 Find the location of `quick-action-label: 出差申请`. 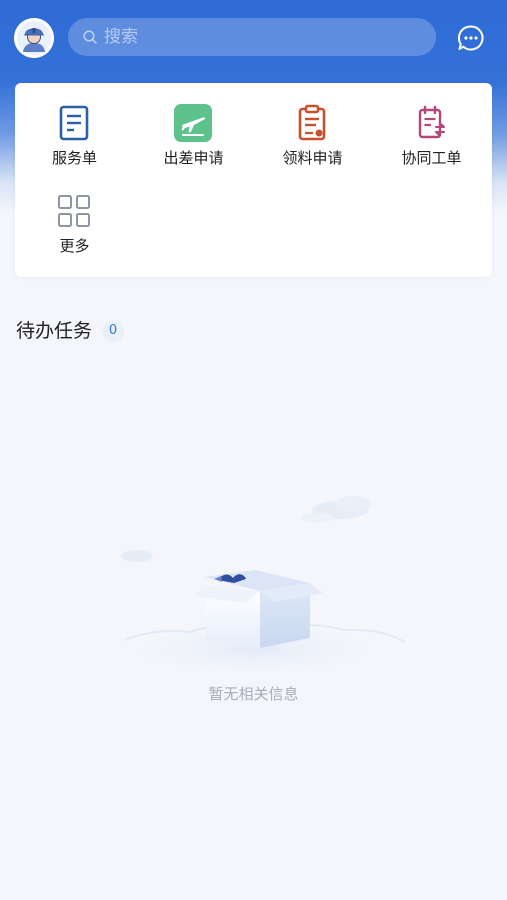

quick-action-label: 出差申请 is located at coordinates (193, 158).